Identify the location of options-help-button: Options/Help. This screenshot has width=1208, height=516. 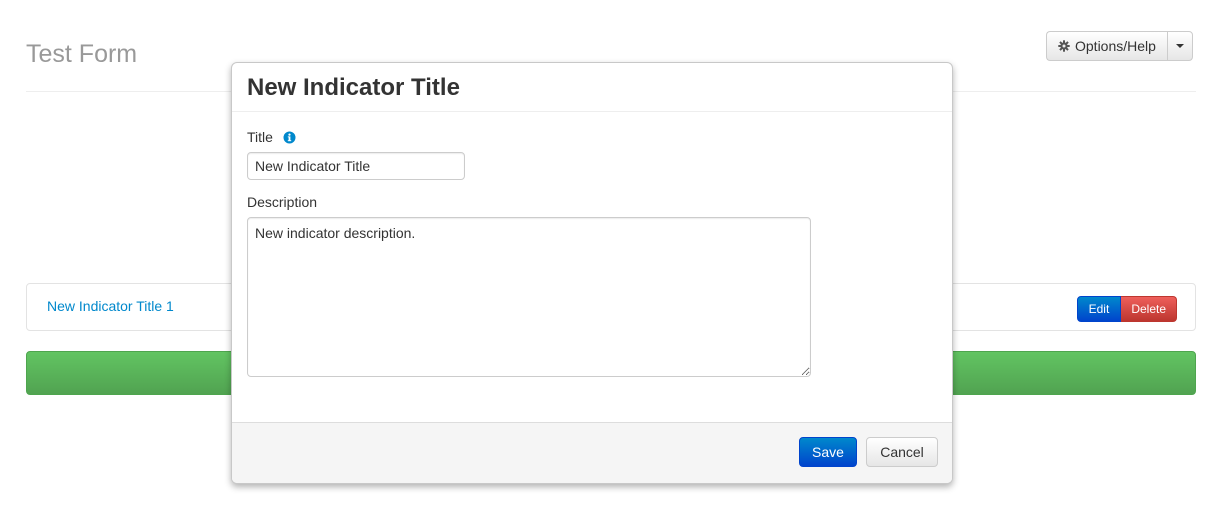
(1106, 46).